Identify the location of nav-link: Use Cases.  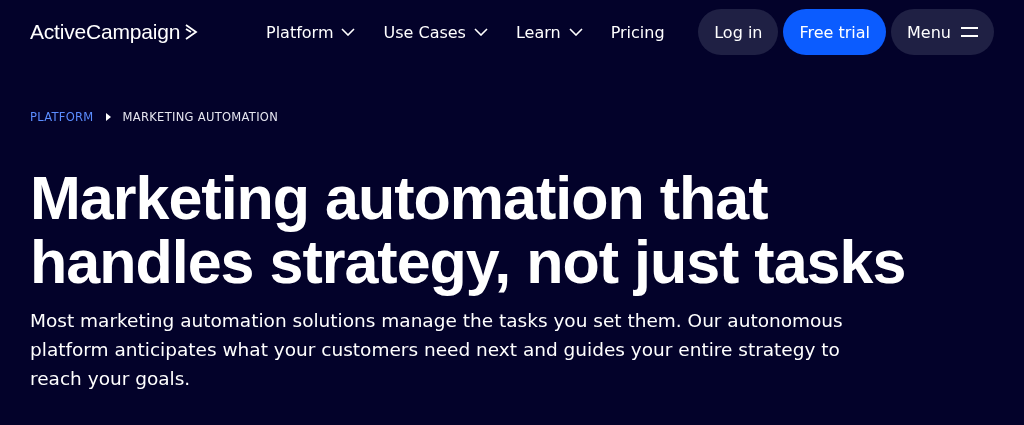
(435, 32).